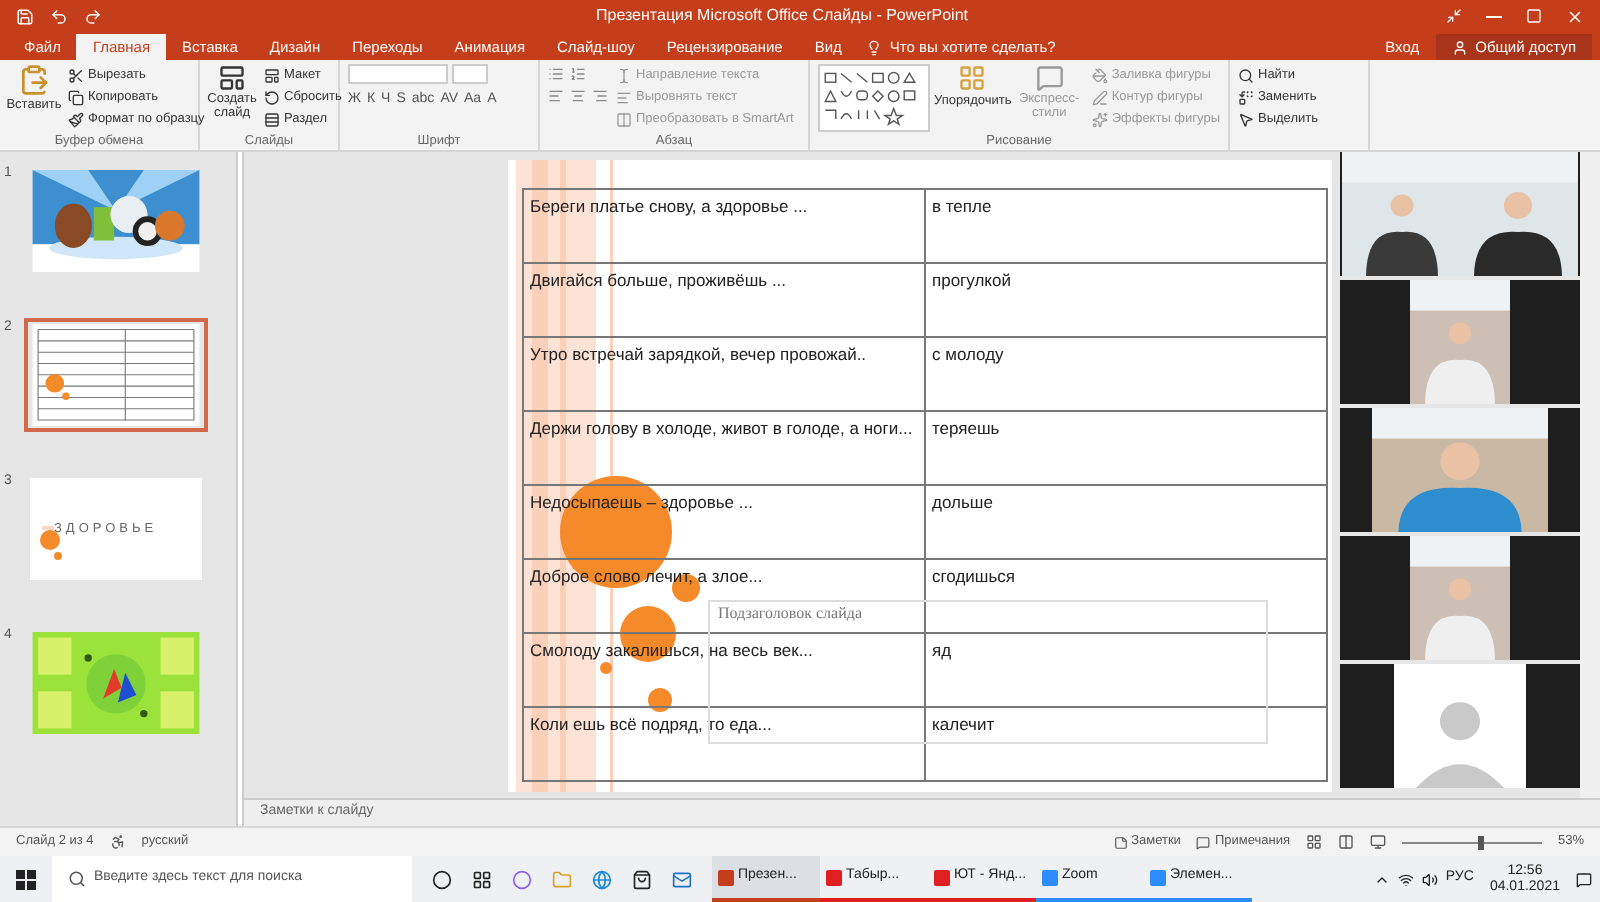  Describe the element at coordinates (1127, 744) in the screenshot. I see `table-cell: калечит` at that location.